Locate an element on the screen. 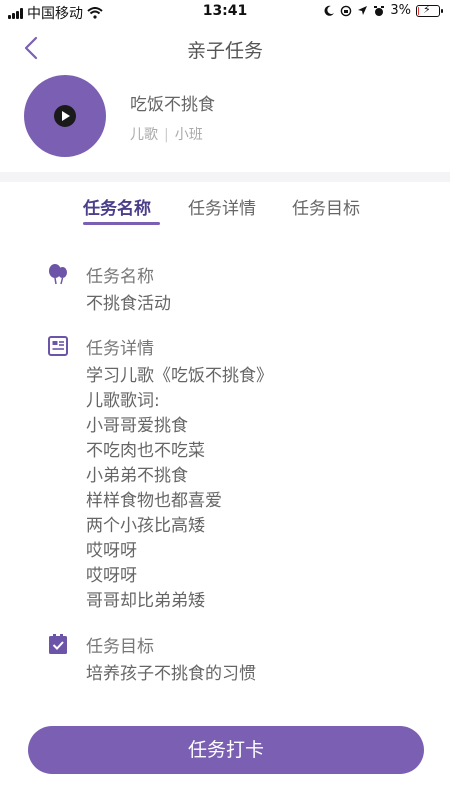 This screenshot has width=450, height=800. page-title: 亲子任务 is located at coordinates (224, 51).